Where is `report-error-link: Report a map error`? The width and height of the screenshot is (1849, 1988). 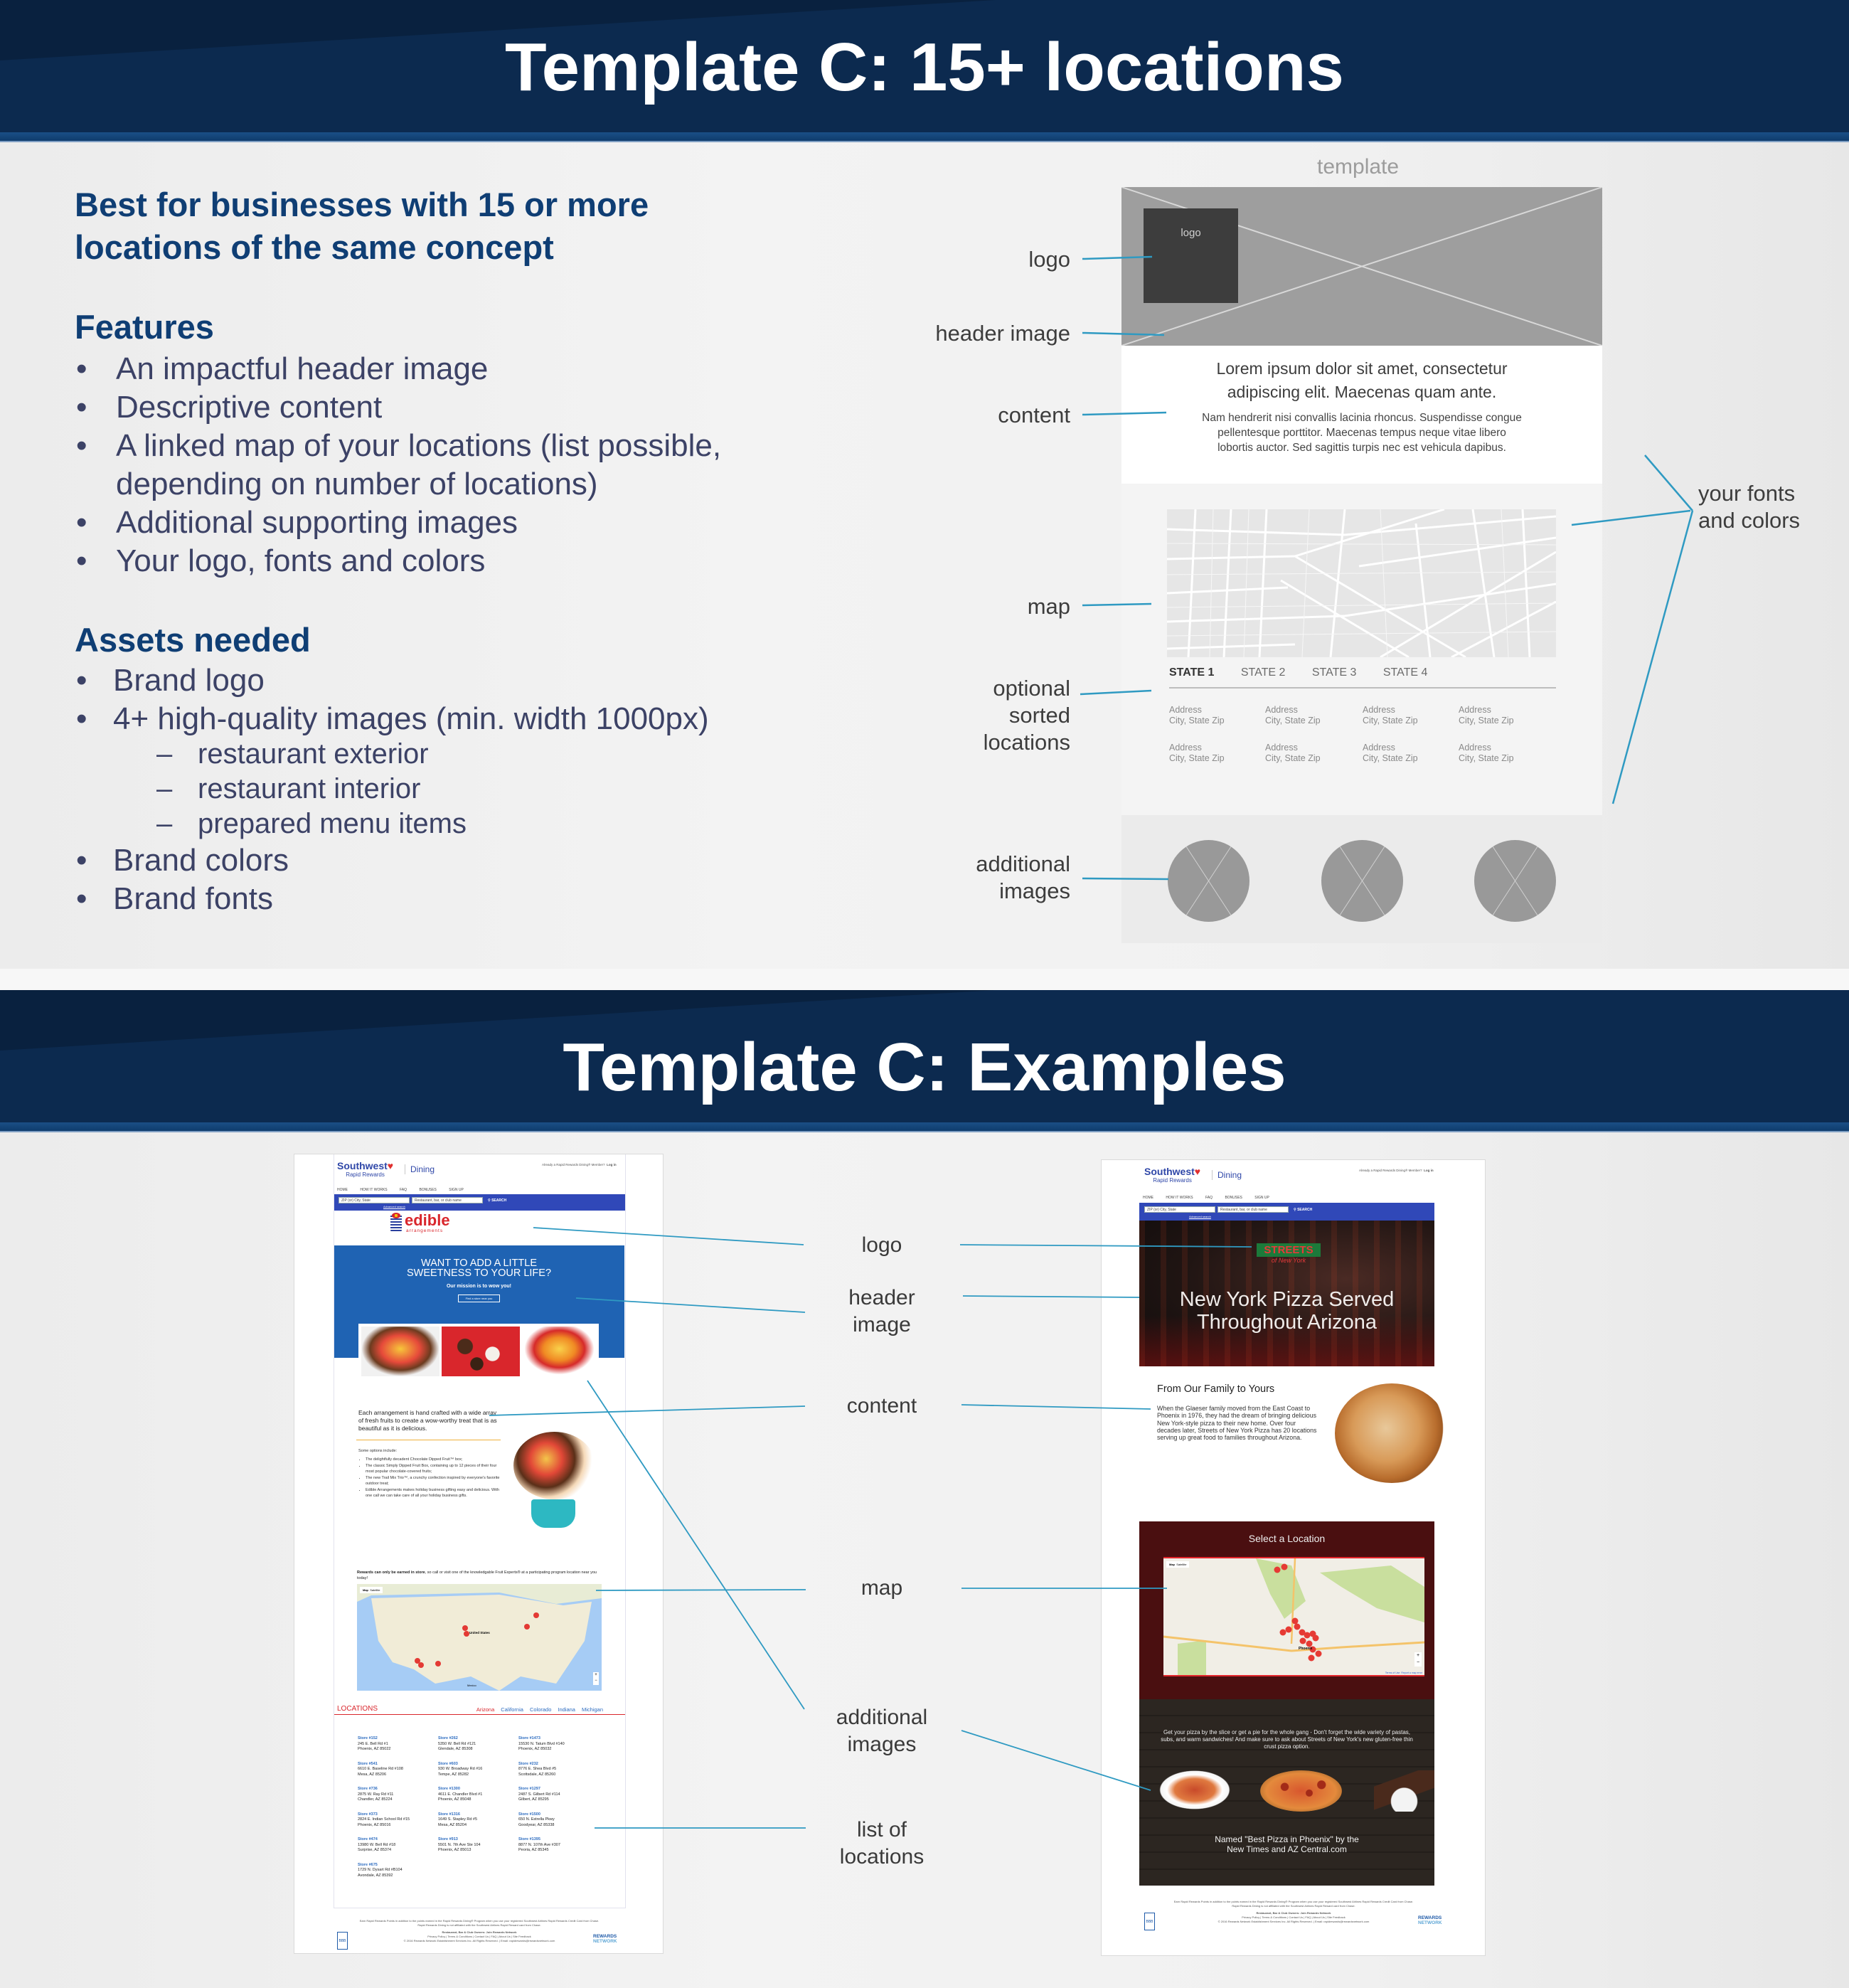
report-error-link: Report a map error is located at coordinates (1411, 1672).